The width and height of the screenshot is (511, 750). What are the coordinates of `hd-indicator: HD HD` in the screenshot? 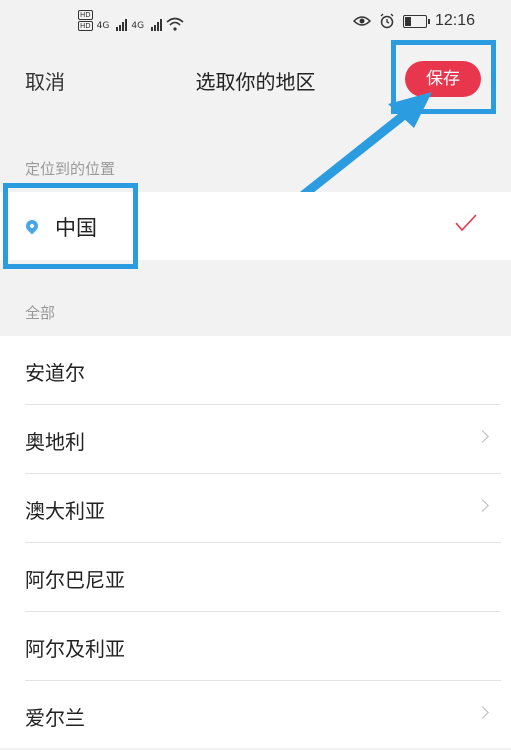 It's located at (85, 20).